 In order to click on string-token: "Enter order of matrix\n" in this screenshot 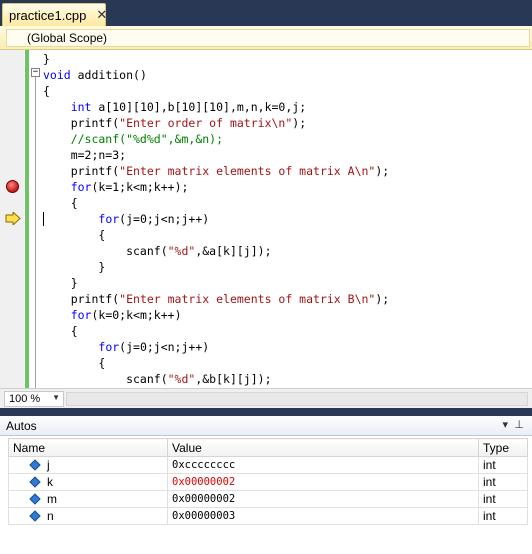, I will do `click(206, 123)`.